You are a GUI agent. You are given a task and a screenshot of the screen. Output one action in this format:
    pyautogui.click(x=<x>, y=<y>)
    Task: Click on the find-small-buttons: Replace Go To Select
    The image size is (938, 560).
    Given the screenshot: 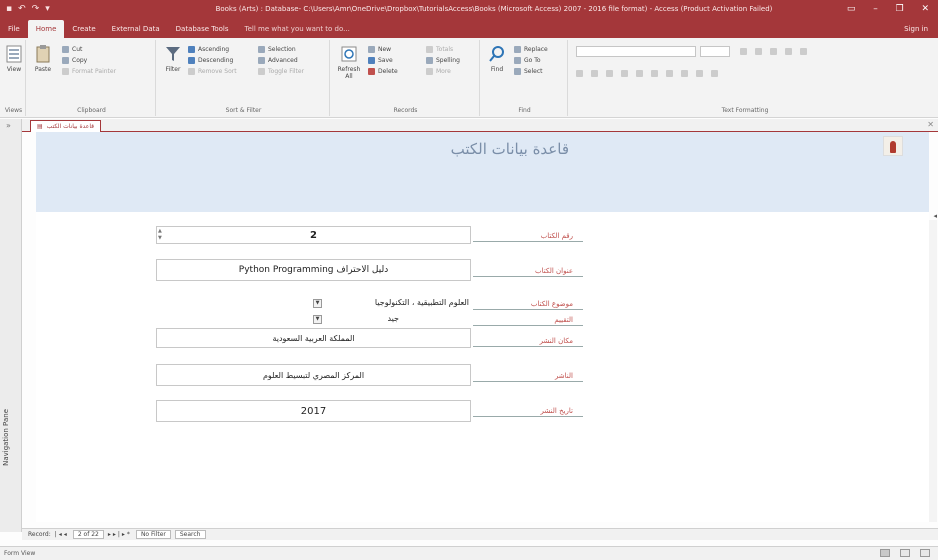 What is the action you would take?
    pyautogui.click(x=531, y=60)
    